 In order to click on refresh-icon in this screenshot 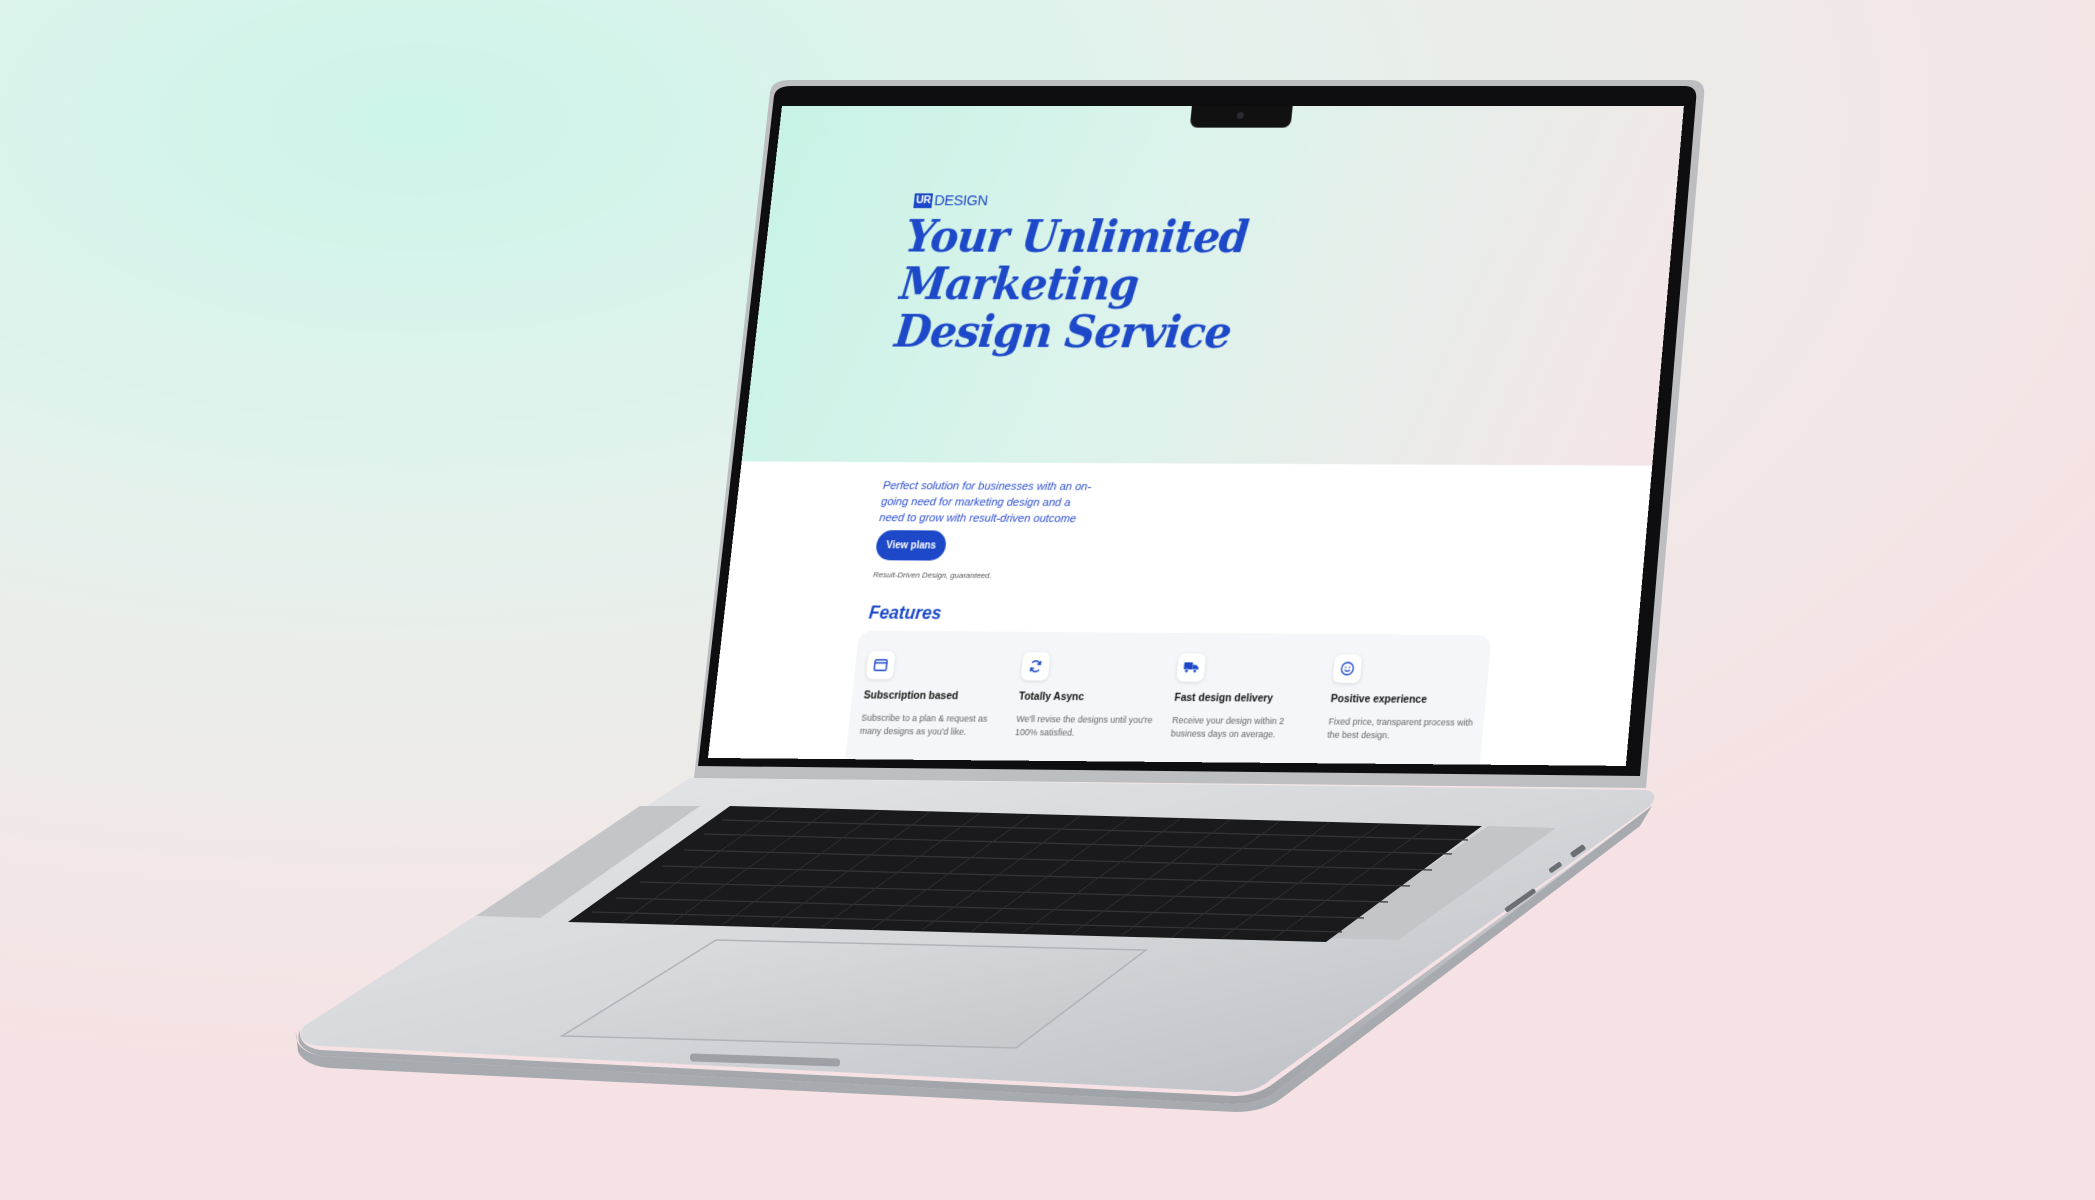, I will do `click(1036, 666)`.